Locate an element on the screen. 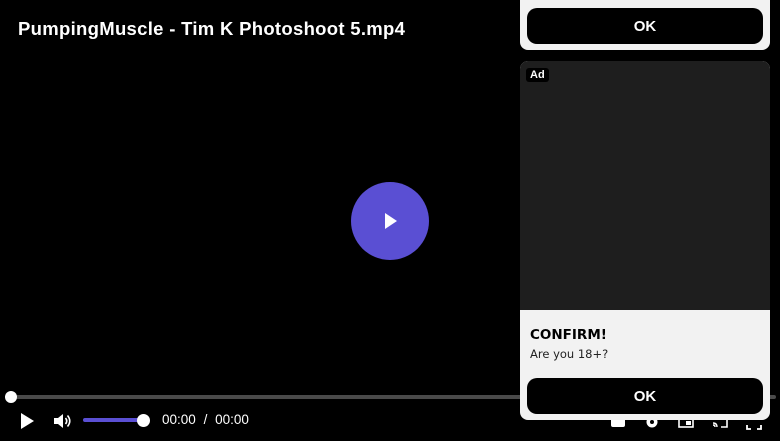 The height and width of the screenshot is (441, 780). ad-heading: CONFIRM! is located at coordinates (568, 335).